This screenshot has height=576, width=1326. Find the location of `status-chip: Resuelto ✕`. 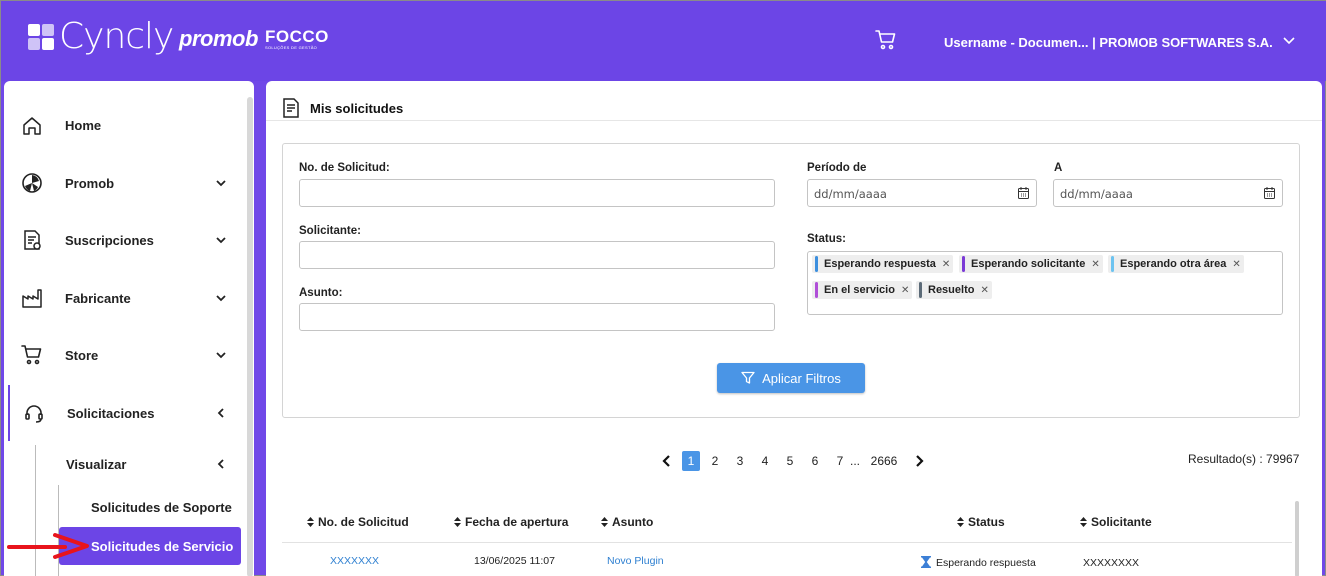

status-chip: Resuelto ✕ is located at coordinates (954, 290).